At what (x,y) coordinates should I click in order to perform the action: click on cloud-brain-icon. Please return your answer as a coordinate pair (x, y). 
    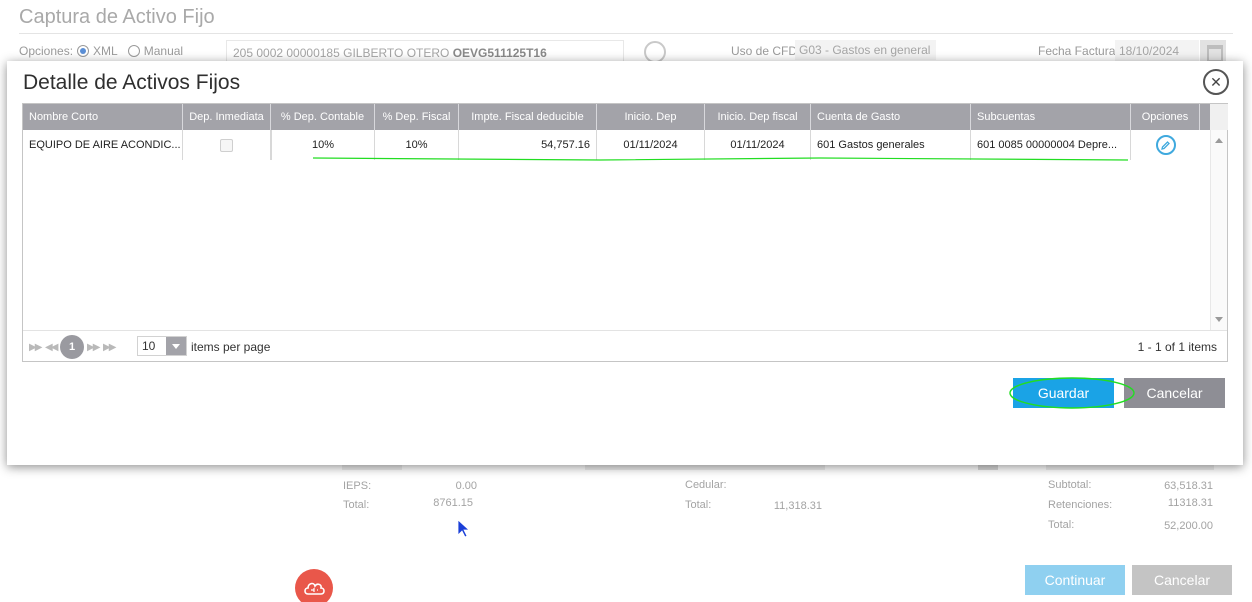
    Looking at the image, I should click on (314, 588).